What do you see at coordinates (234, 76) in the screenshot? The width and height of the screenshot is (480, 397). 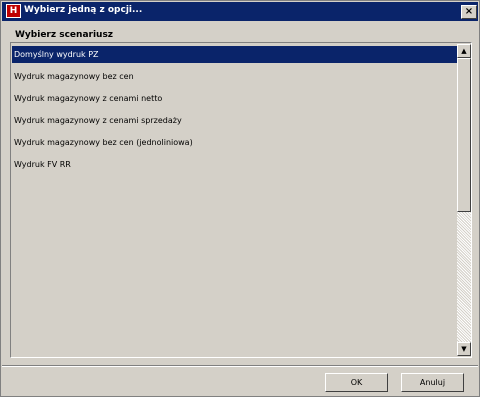 I see `list-item: Wydruk magazynowy bez cen` at bounding box center [234, 76].